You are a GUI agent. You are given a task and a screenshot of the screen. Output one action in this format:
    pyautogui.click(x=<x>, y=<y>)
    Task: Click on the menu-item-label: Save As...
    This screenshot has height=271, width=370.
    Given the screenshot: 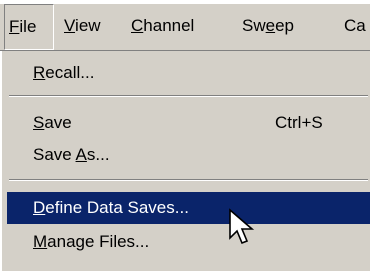 What is the action you would take?
    pyautogui.click(x=71, y=154)
    